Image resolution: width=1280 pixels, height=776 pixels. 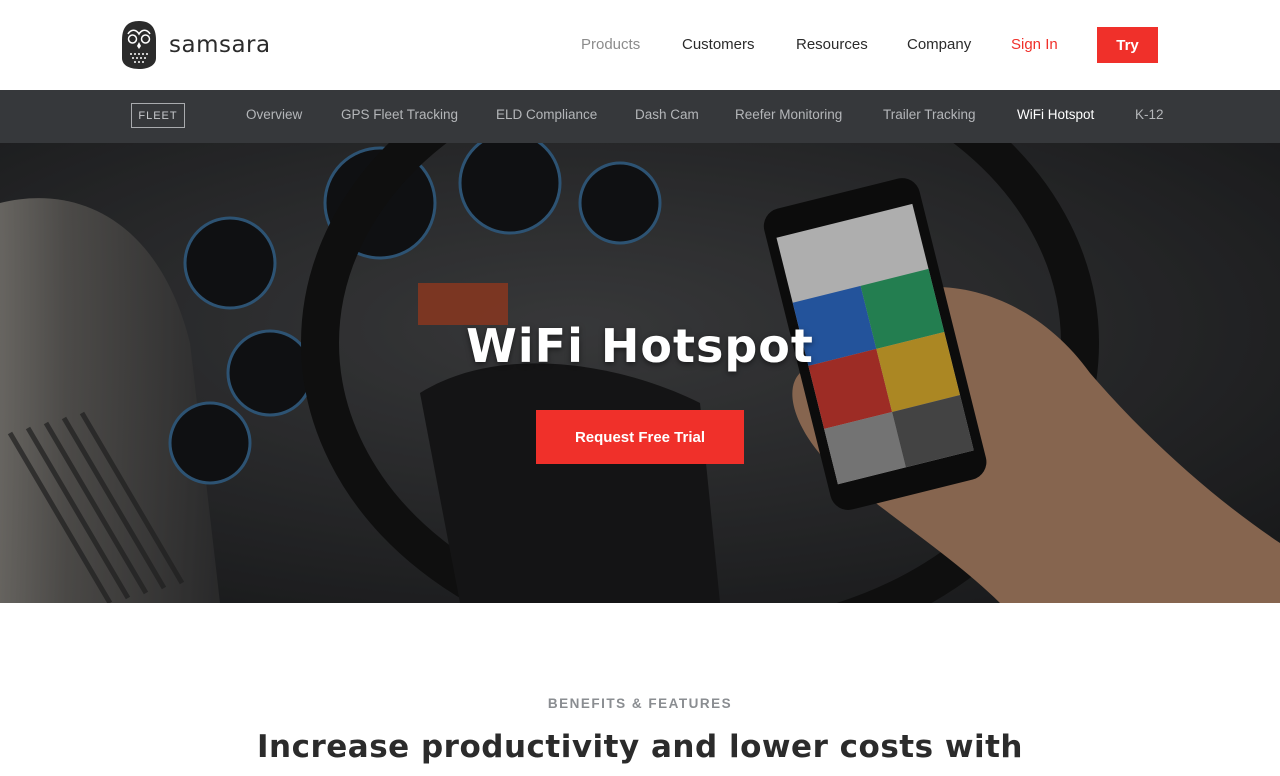 What do you see at coordinates (139, 45) in the screenshot?
I see `owl-logo-icon` at bounding box center [139, 45].